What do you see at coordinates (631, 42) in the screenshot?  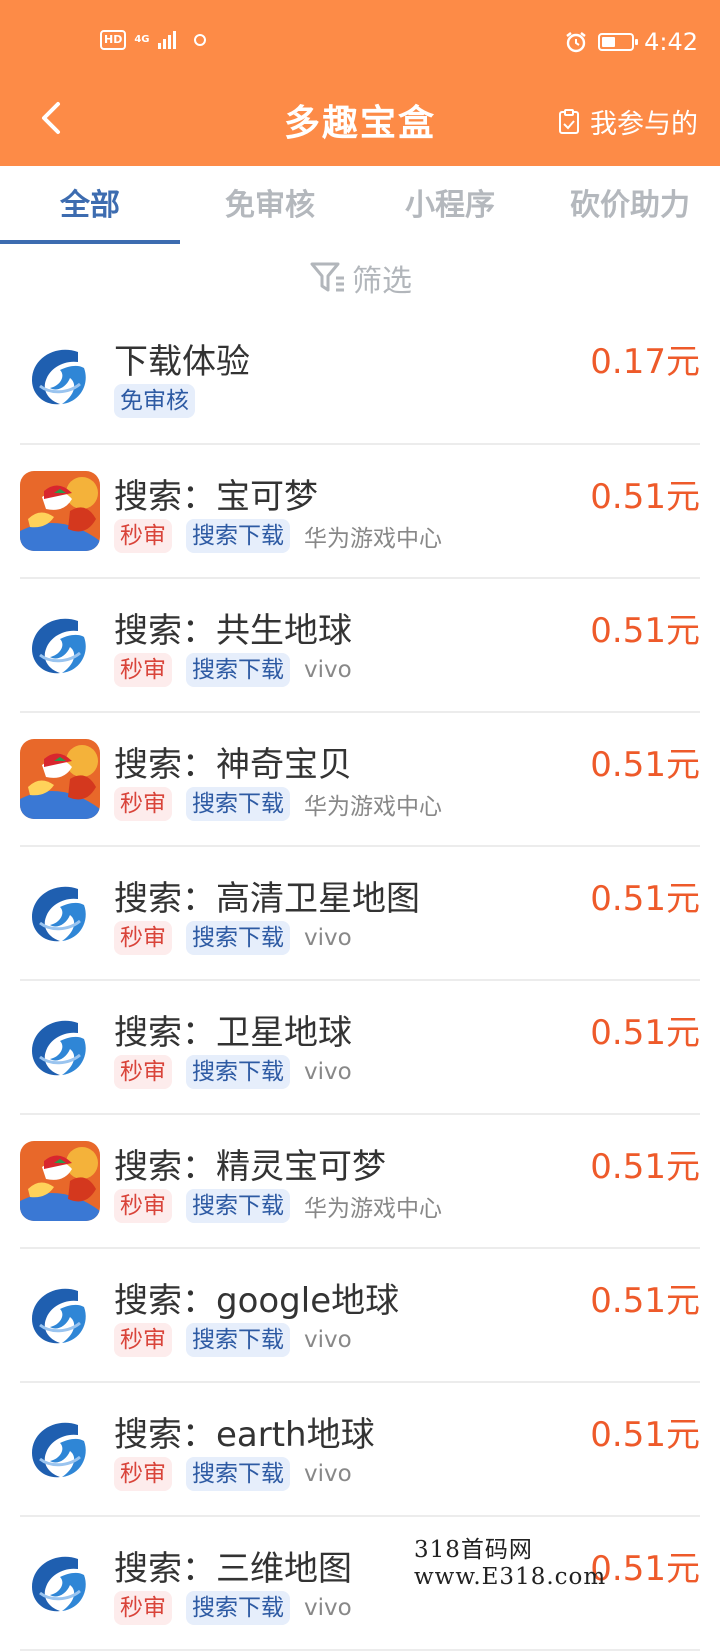 I see `status-right: 4:42` at bounding box center [631, 42].